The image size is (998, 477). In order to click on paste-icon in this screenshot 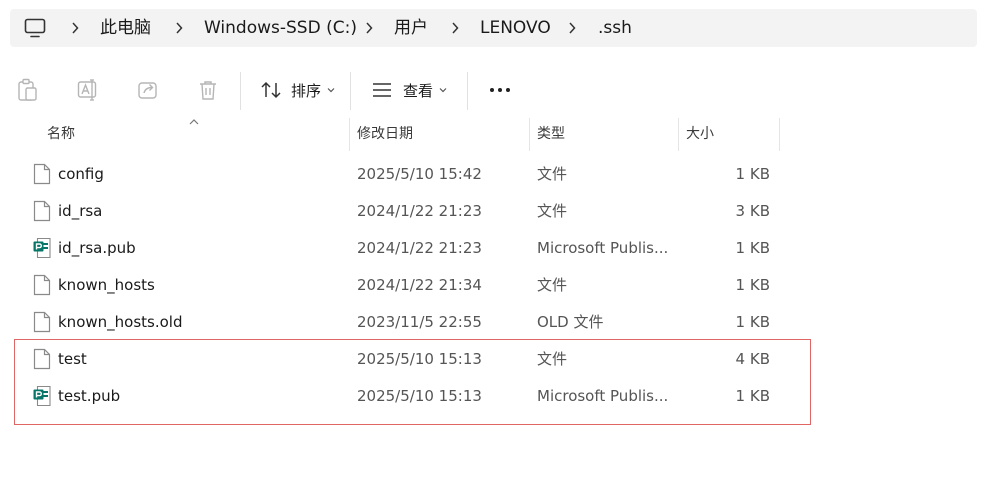, I will do `click(27, 89)`.